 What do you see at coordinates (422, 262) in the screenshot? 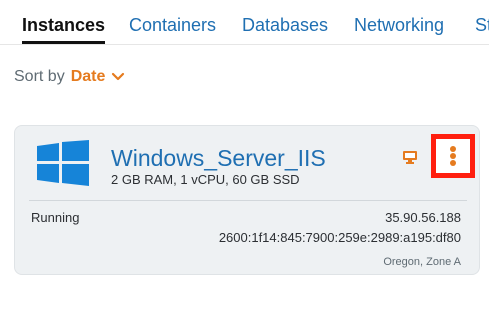
I see `instance-location: Oregon, Zone A` at bounding box center [422, 262].